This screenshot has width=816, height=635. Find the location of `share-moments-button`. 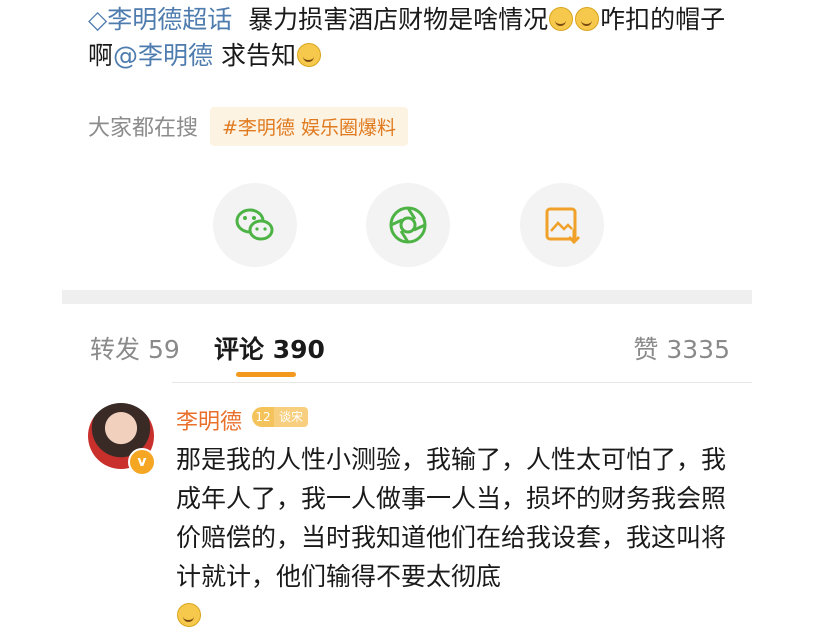

share-moments-button is located at coordinates (408, 225).